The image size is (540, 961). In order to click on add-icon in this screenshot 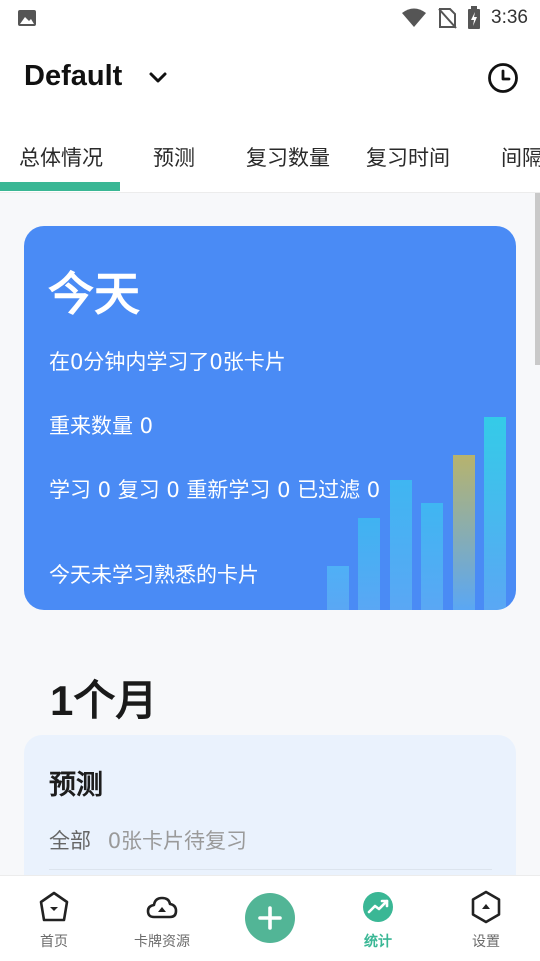, I will do `click(270, 918)`.